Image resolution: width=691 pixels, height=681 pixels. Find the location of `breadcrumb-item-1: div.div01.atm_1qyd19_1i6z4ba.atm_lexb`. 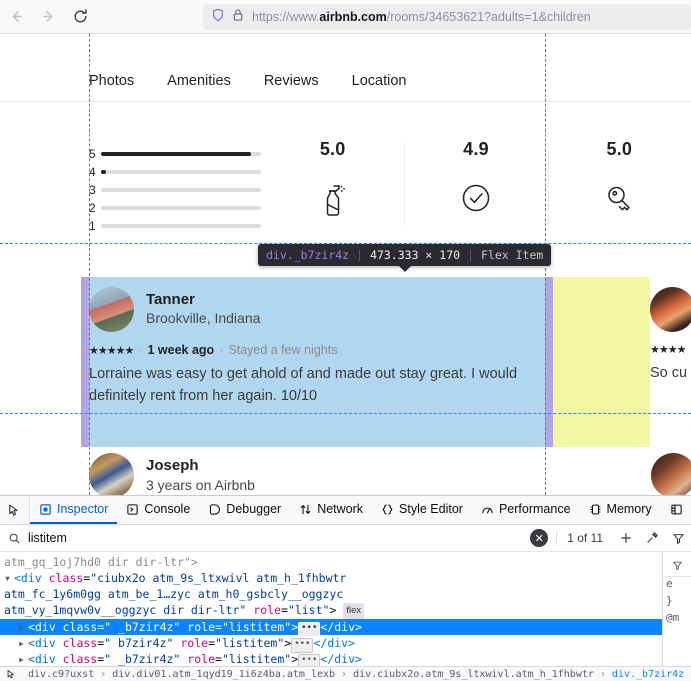

breadcrumb-item-1: div.div01.atm_1qyd19_1i6z4ba.atm_lexb is located at coordinates (223, 674).